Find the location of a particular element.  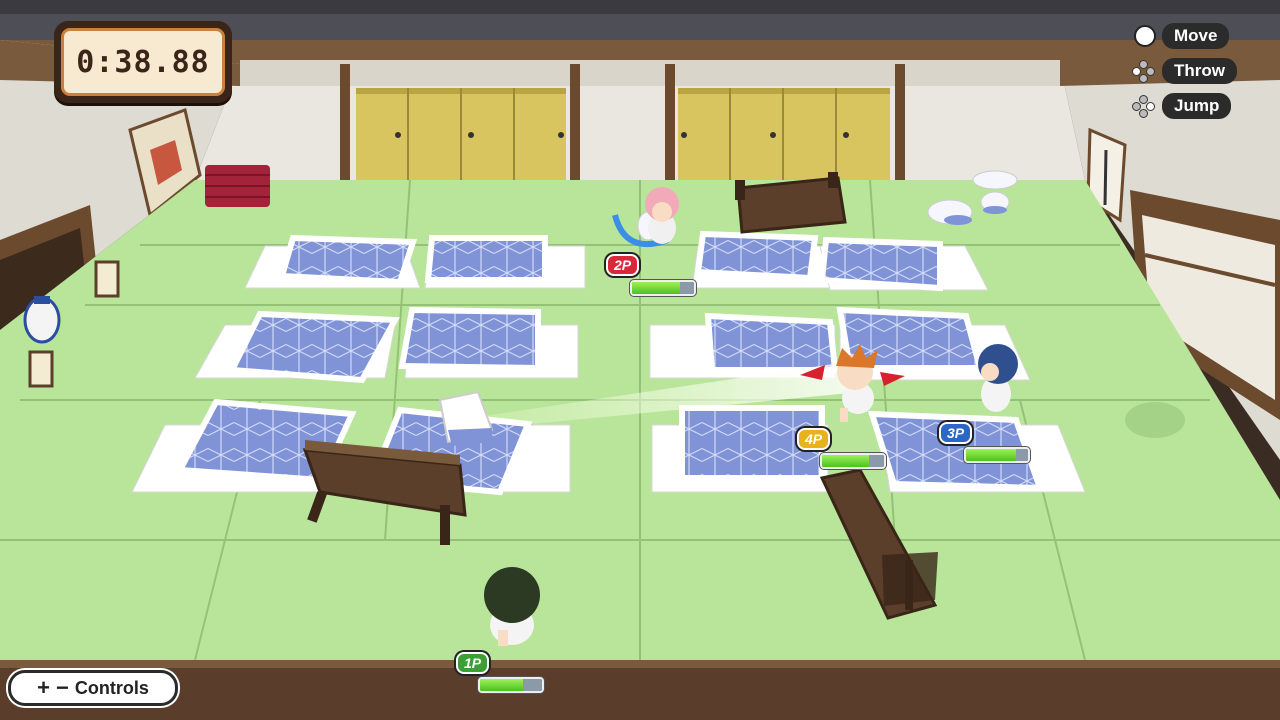

timer-value: 0:38.88 is located at coordinates (143, 62).